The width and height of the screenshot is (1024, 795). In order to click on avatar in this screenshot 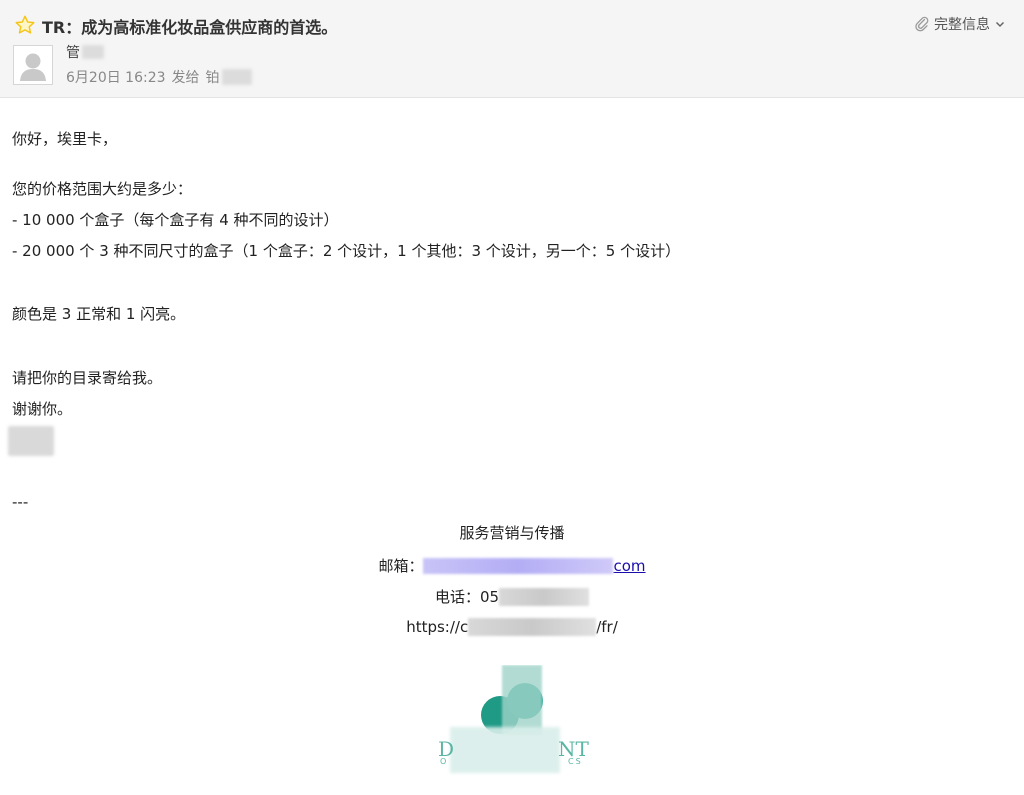, I will do `click(33, 65)`.